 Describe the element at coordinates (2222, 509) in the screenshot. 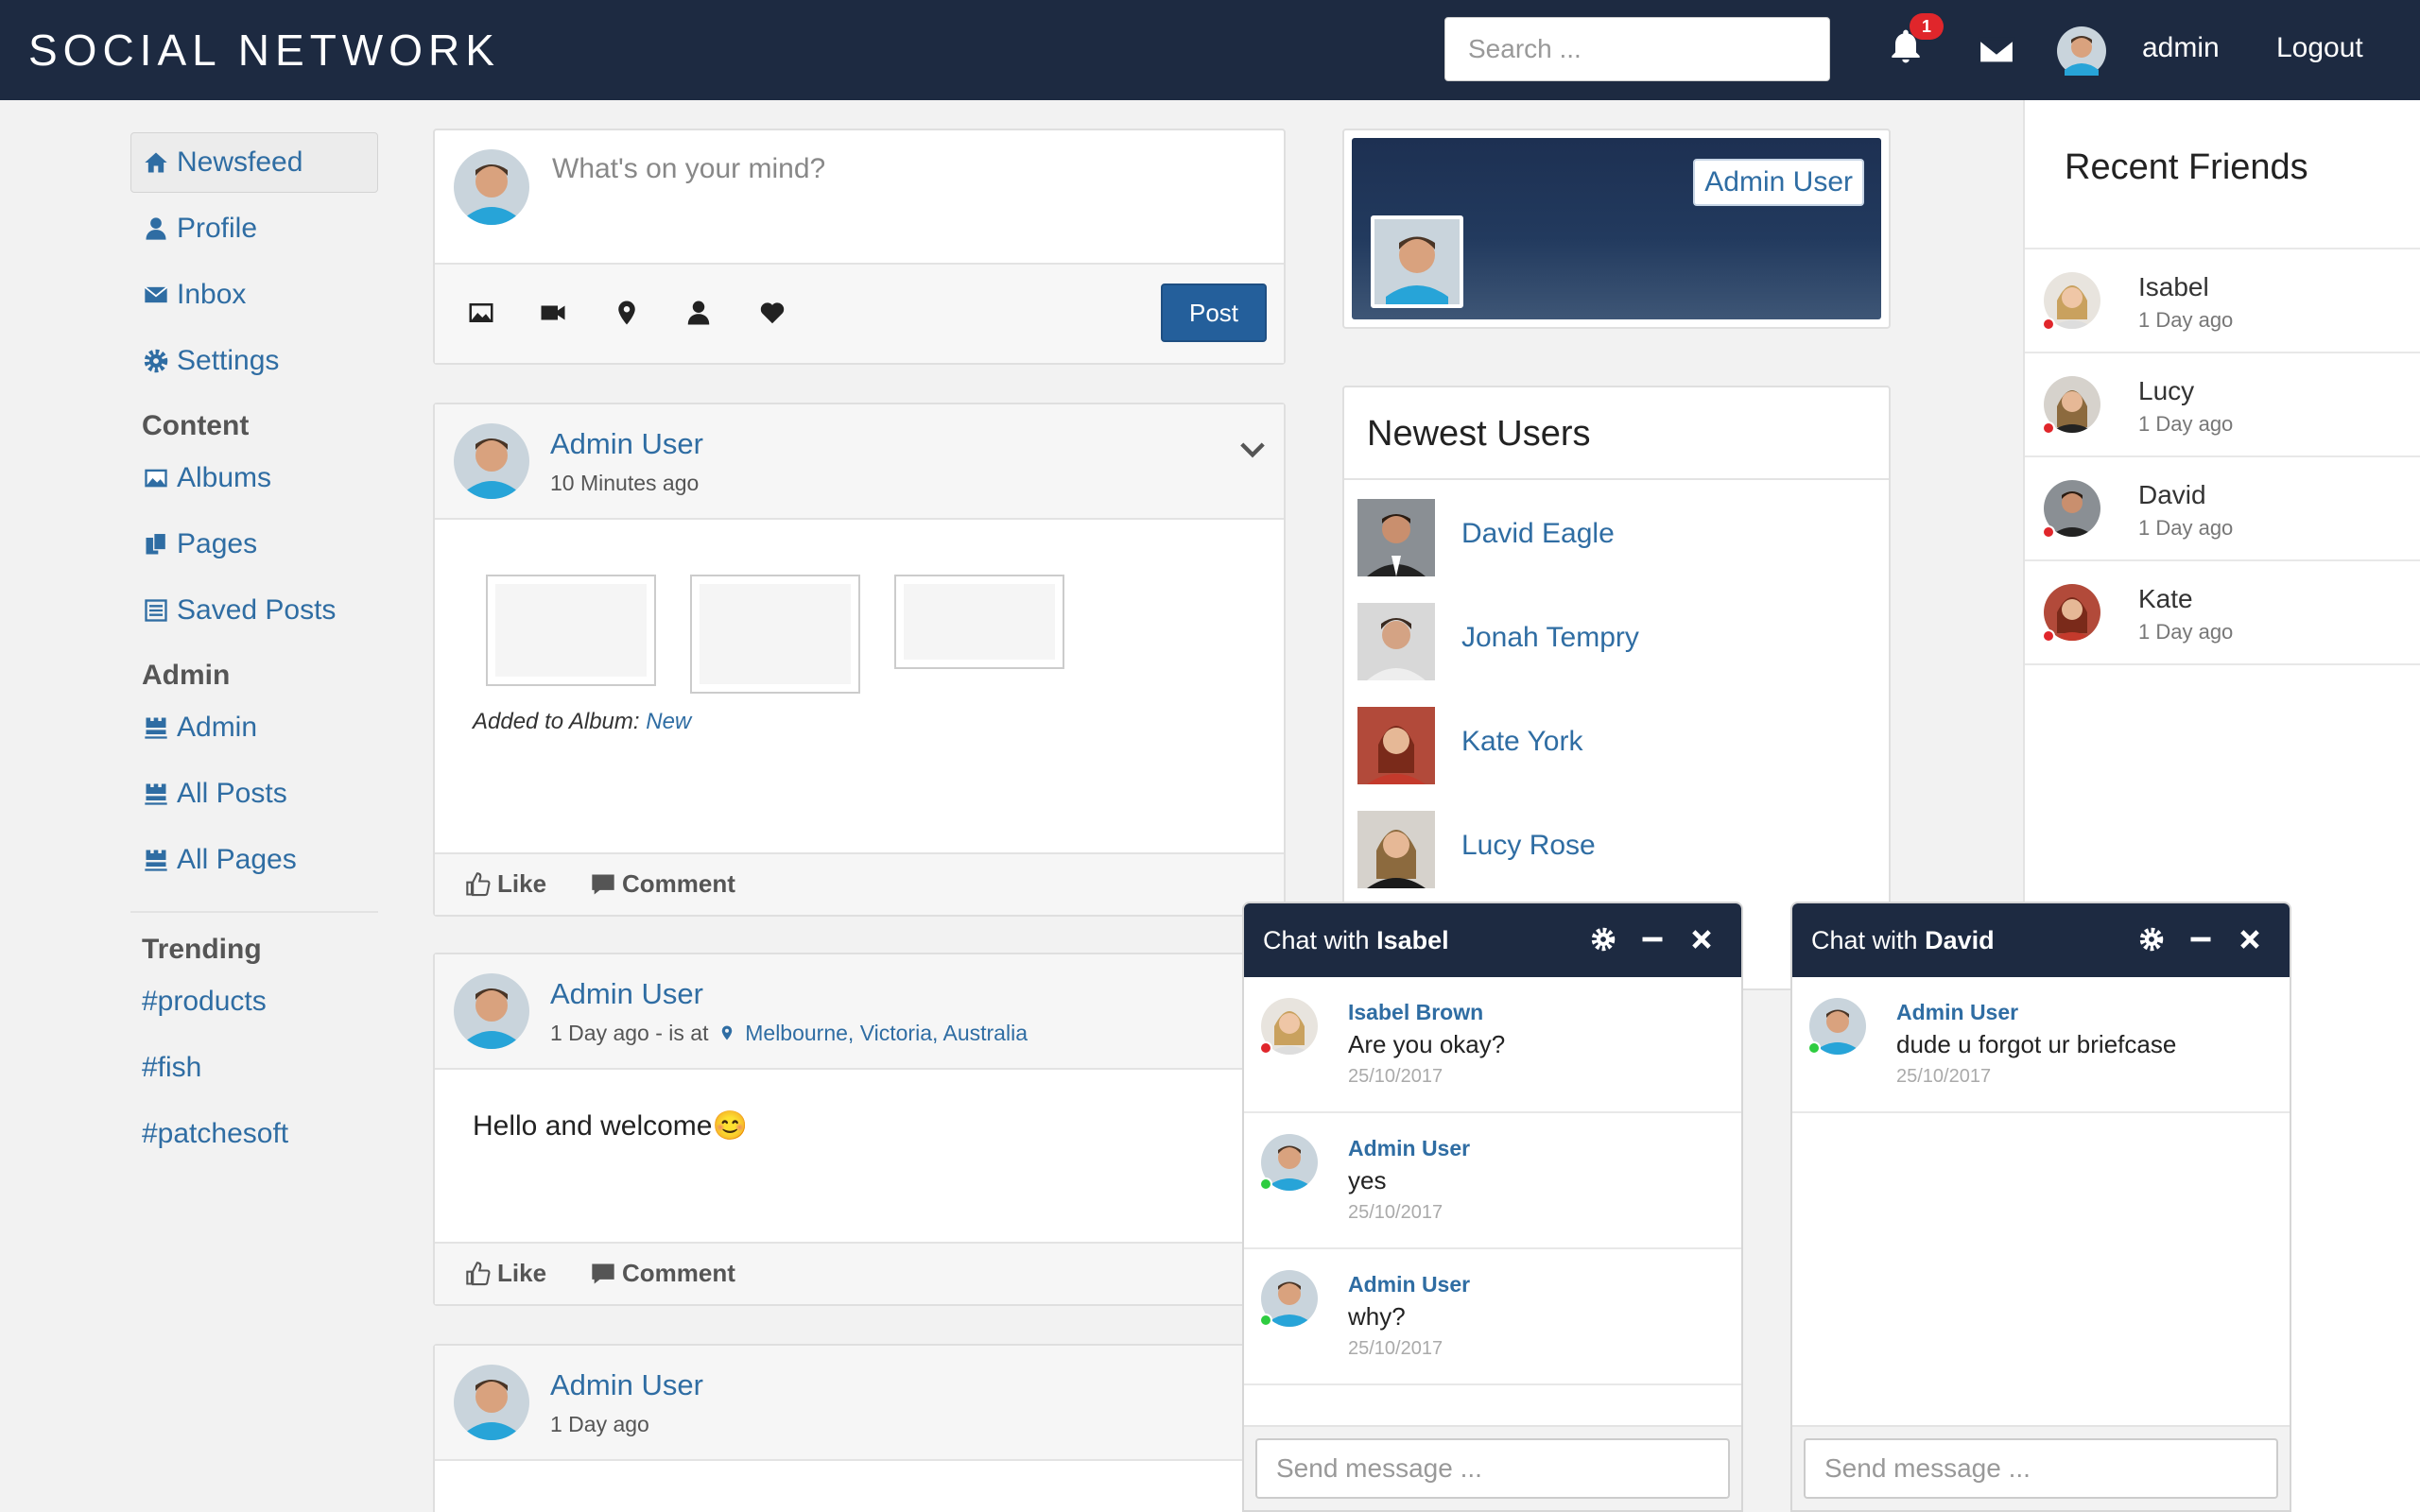

I see `friend-item: David 1 Day ago` at that location.